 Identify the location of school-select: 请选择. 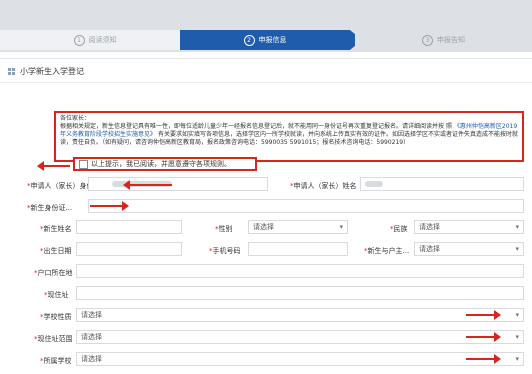
(300, 359).